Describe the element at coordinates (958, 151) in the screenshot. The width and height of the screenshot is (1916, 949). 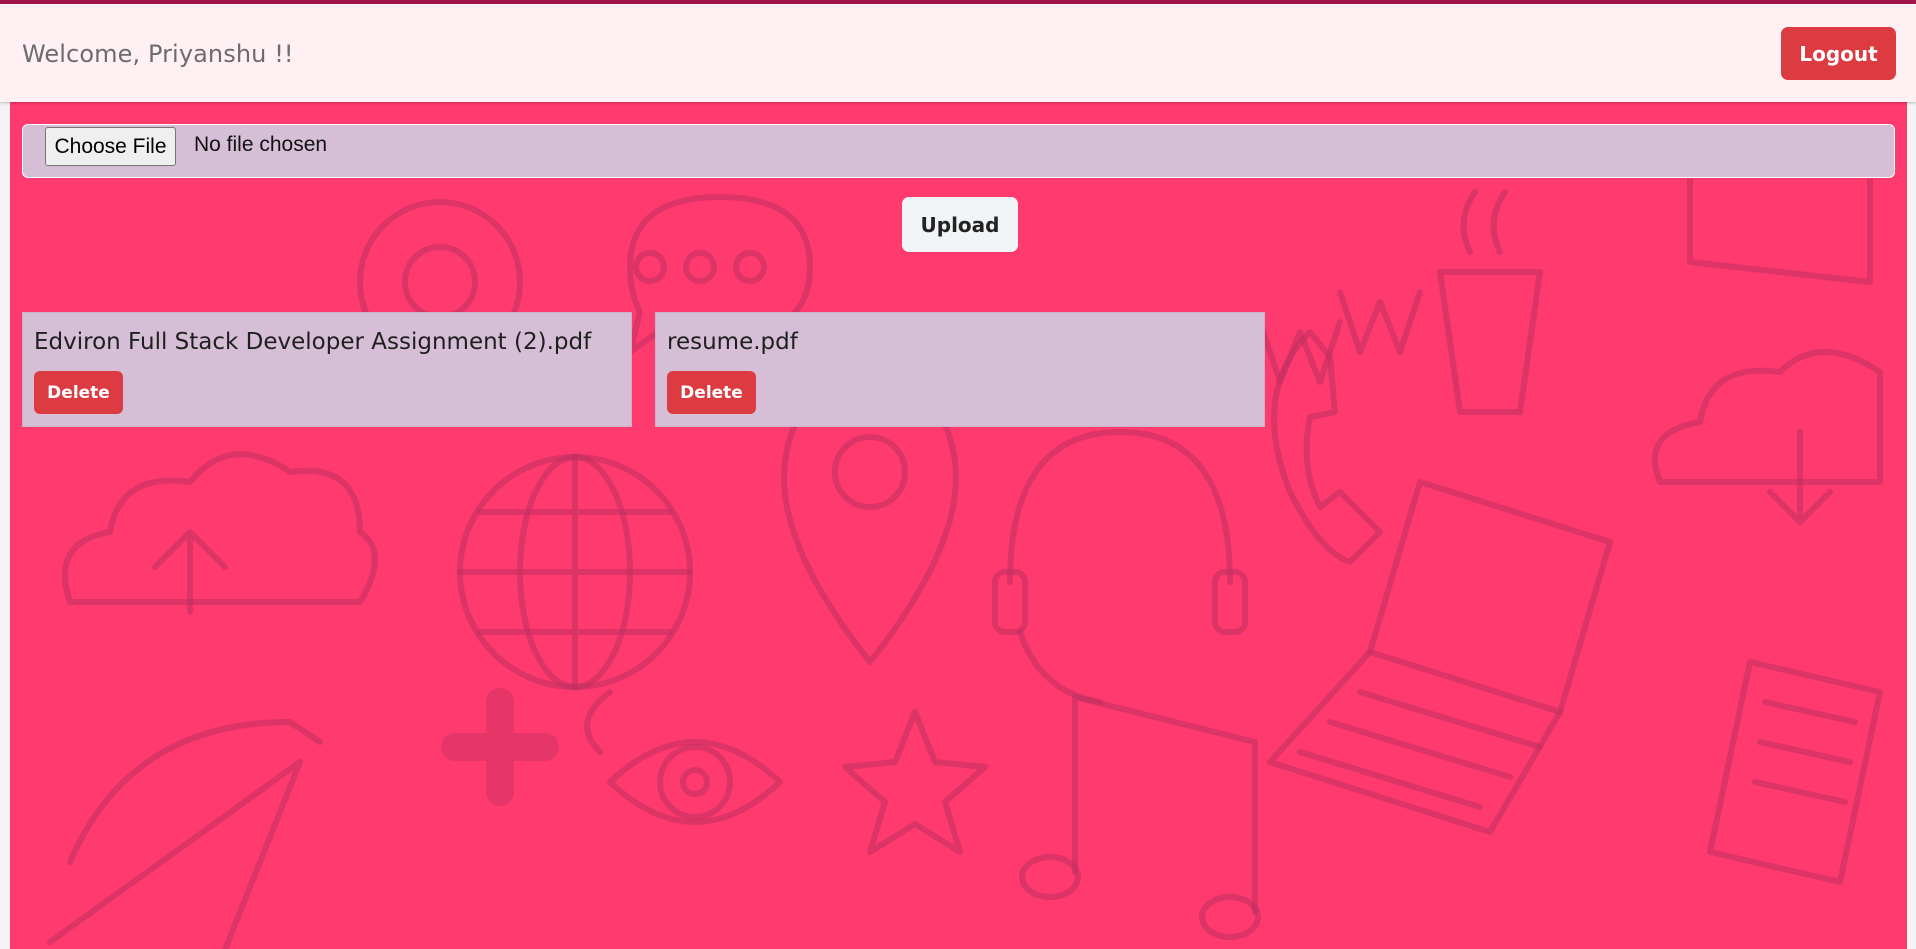
I see `file-input-bar: Choose File No file chosen` at that location.